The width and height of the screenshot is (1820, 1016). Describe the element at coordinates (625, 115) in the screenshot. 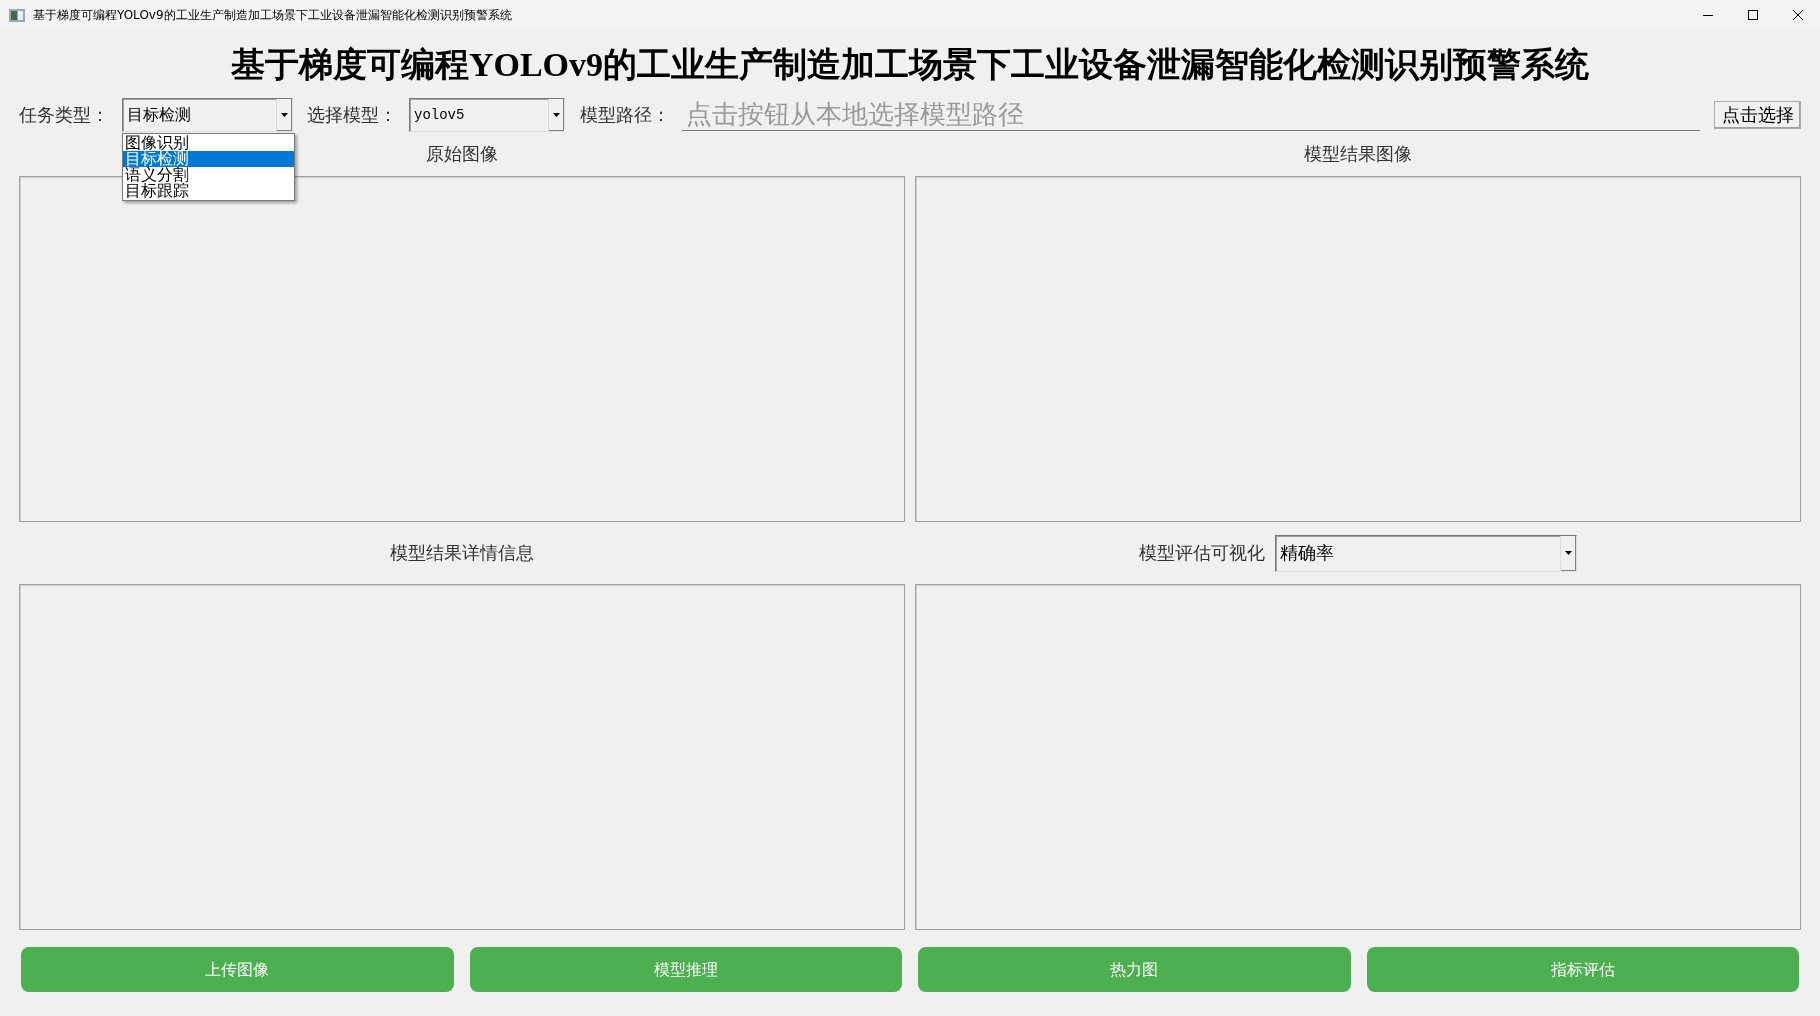

I see `field-label: 模型路径：` at that location.